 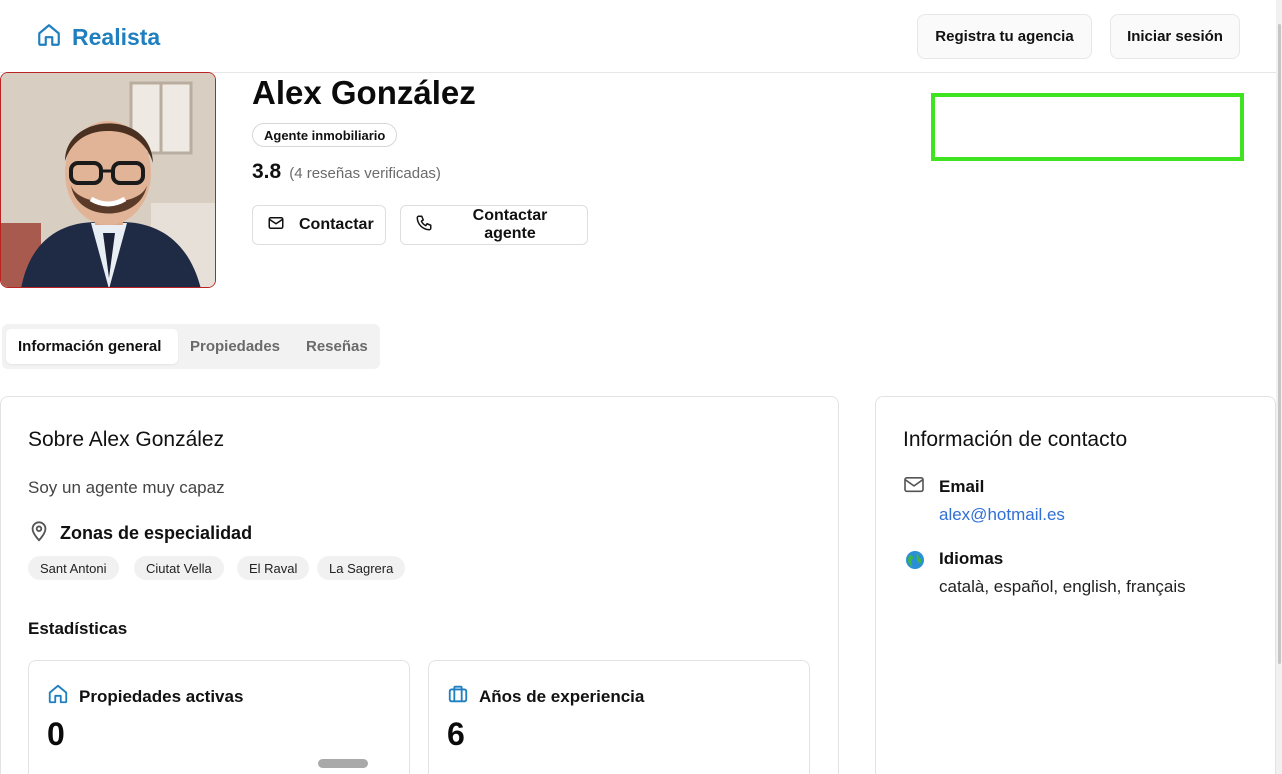 I want to click on register-agency-button: Registra tu agencia, so click(x=1004, y=36).